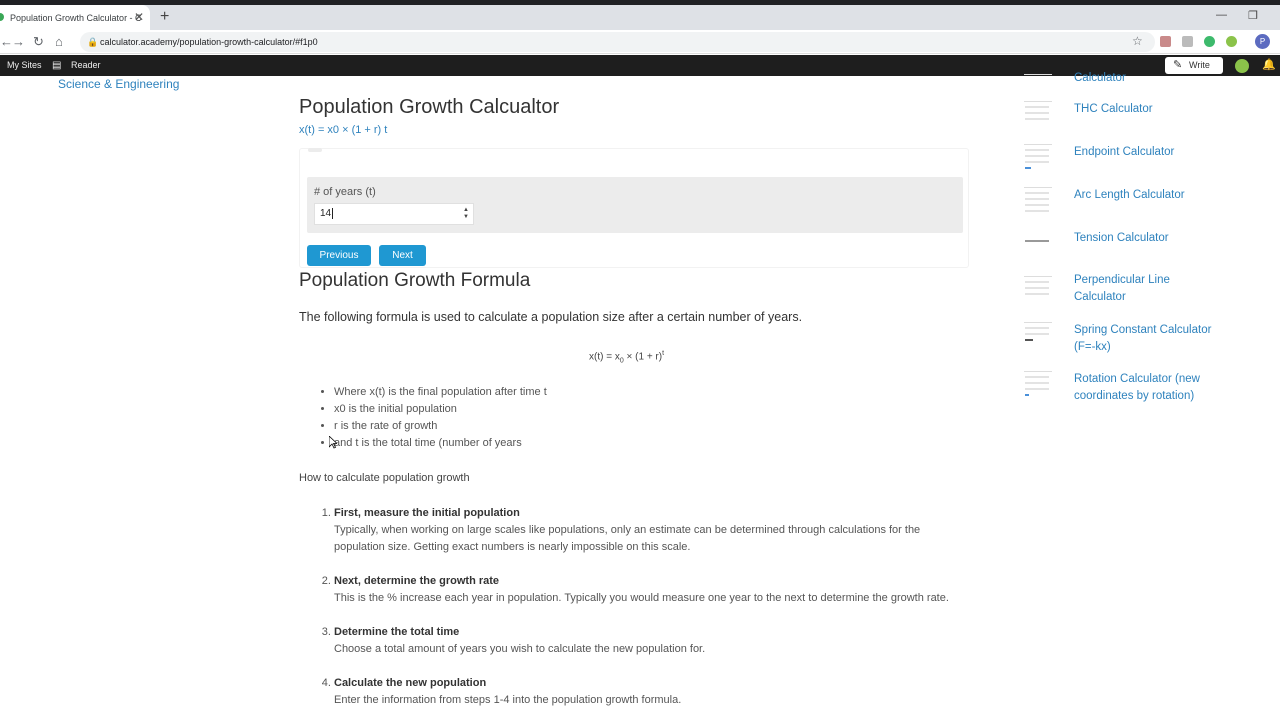 The height and width of the screenshot is (726, 1280). Describe the element at coordinates (1262, 41) in the screenshot. I see `profile-avatar: P` at that location.